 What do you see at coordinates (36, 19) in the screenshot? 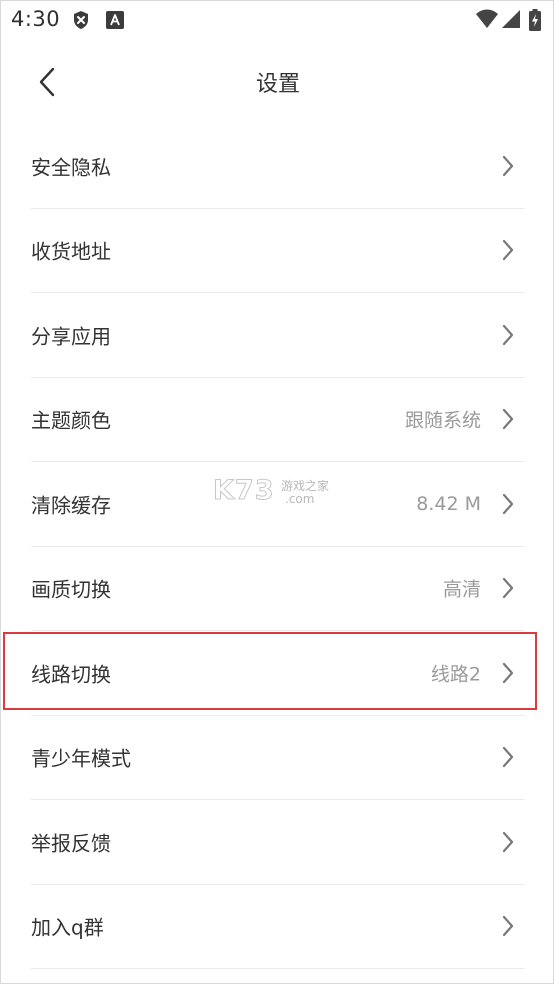
I see `status-time: 4:30` at bounding box center [36, 19].